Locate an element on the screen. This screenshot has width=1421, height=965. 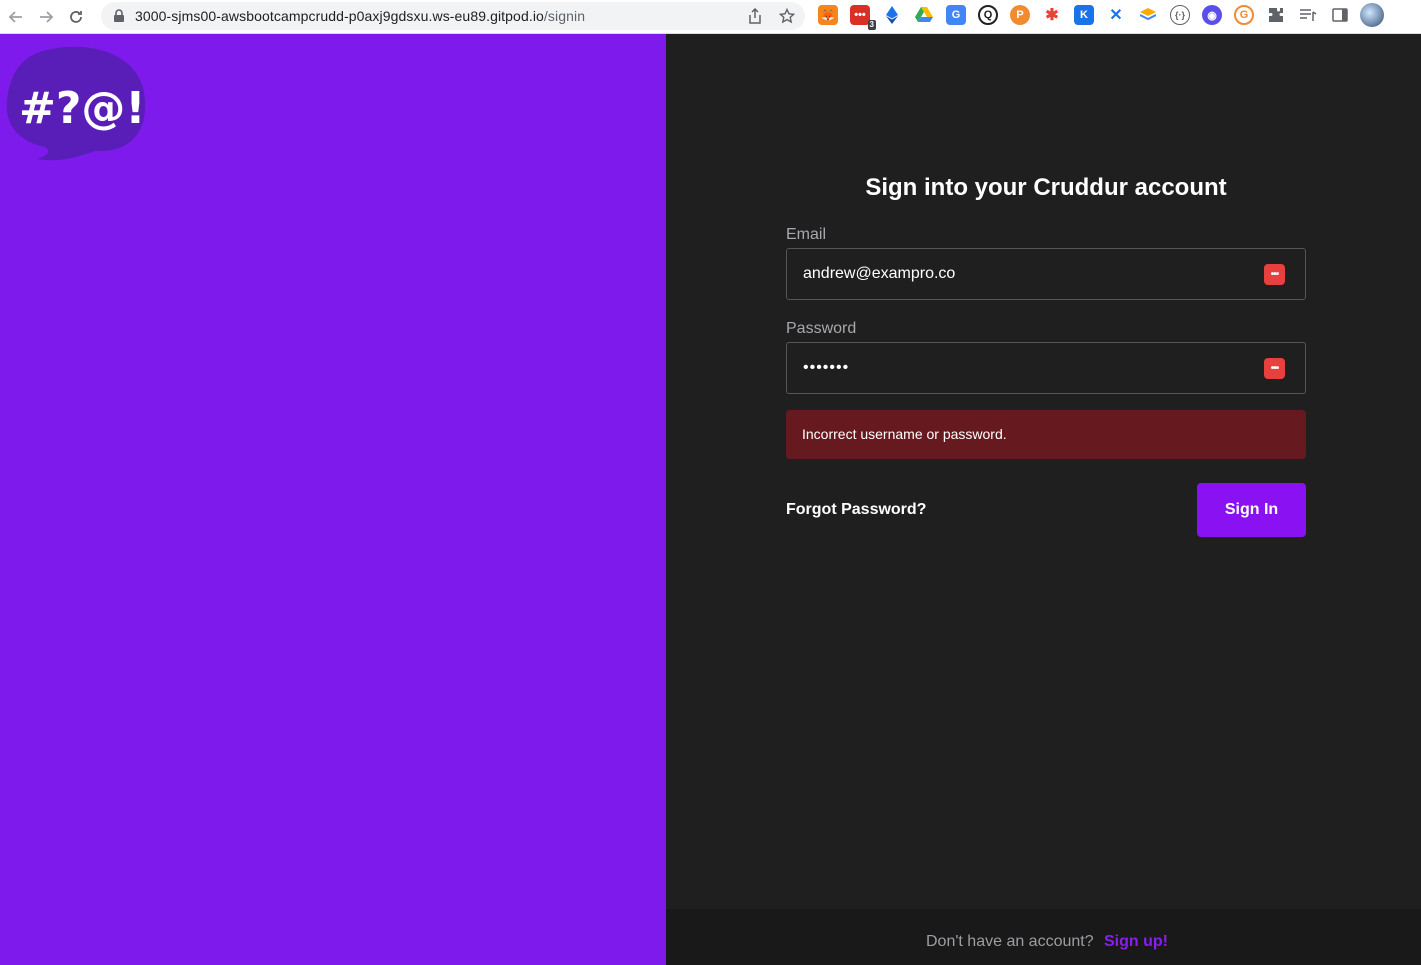
chat-extension-icon: ◉ is located at coordinates (1212, 15).